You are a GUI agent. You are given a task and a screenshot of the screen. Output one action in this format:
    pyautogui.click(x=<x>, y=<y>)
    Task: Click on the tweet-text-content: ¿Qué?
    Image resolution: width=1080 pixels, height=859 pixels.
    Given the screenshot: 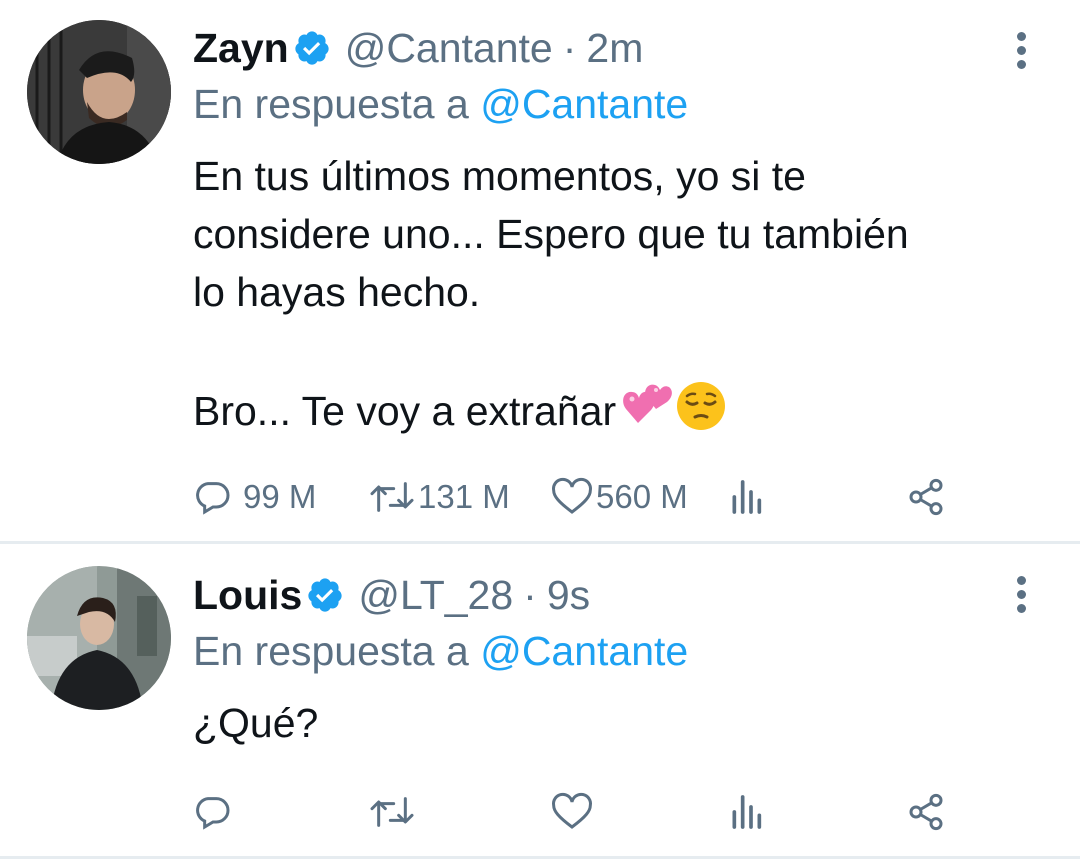 What is the action you would take?
    pyautogui.click(x=256, y=723)
    